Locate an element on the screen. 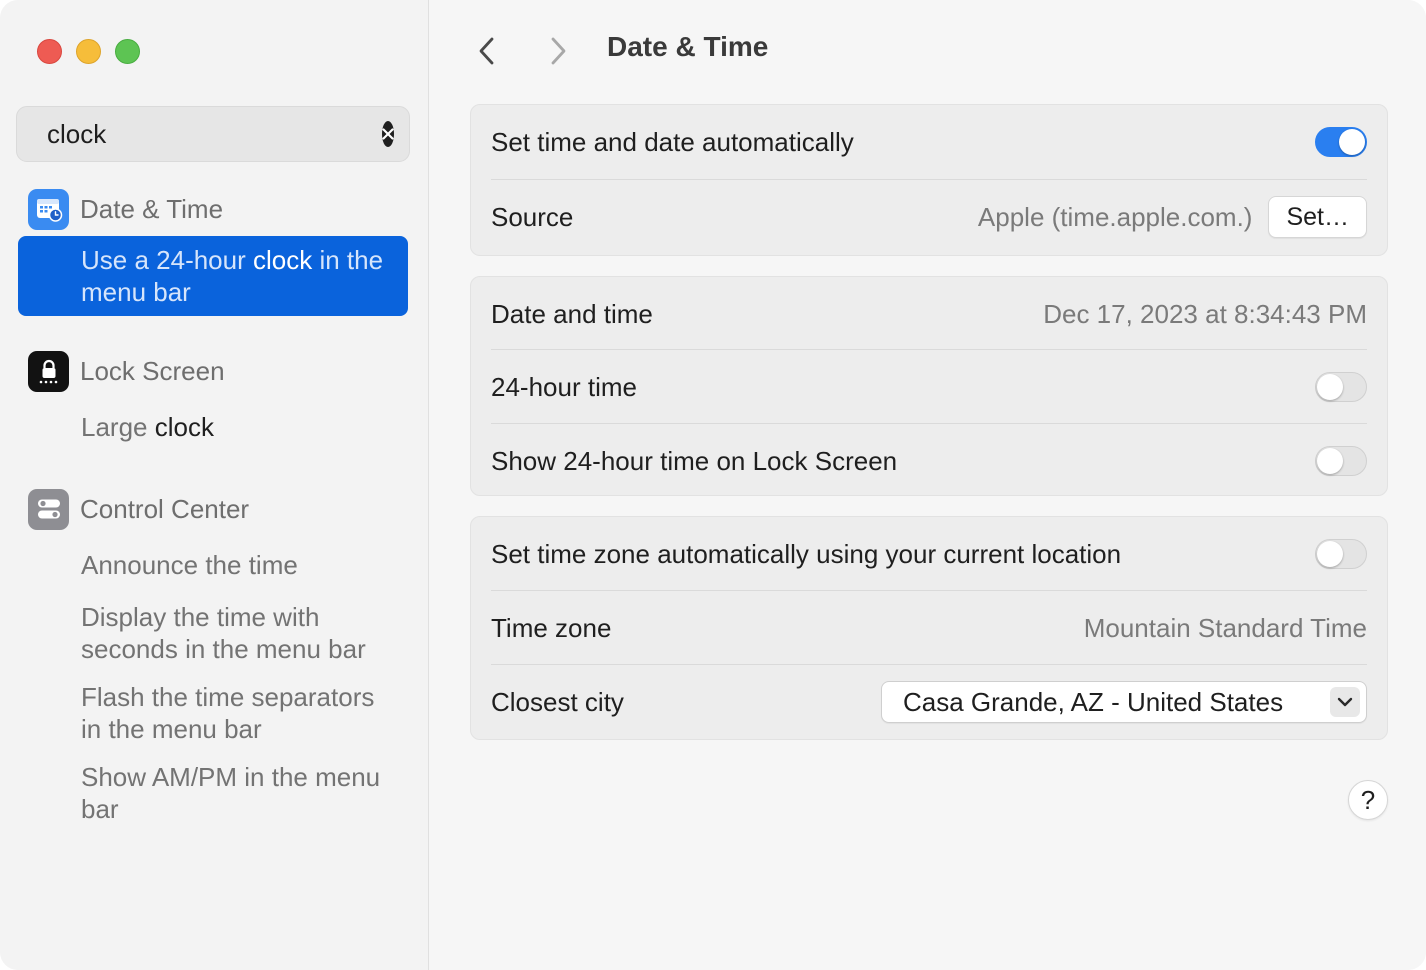  sidebar-section-control-center: Control Center is located at coordinates (138, 509).